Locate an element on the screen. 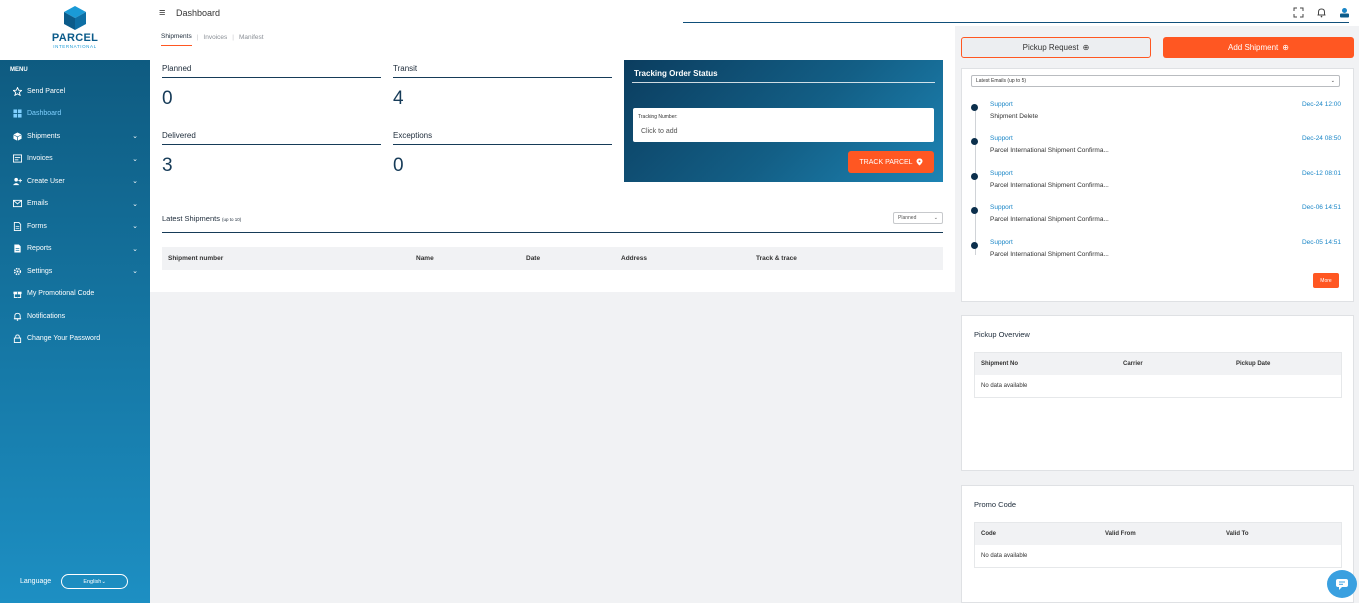 The width and height of the screenshot is (1359, 603). sidebar-item-label: Settings is located at coordinates (40, 271).